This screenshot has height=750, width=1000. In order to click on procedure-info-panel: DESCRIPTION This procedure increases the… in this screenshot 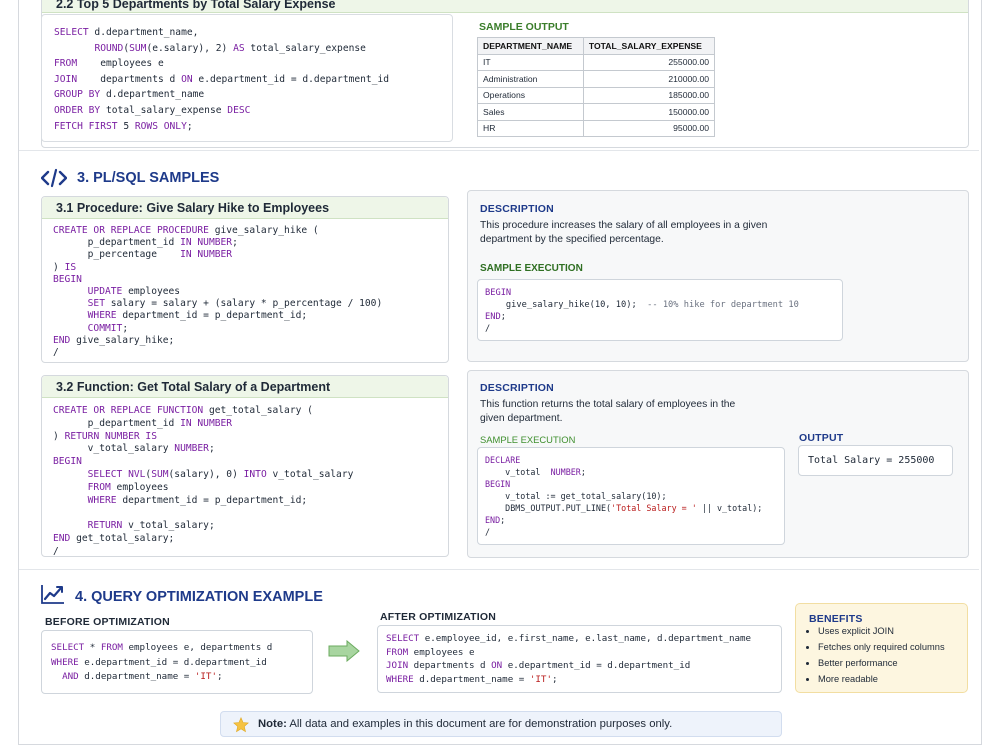, I will do `click(718, 276)`.